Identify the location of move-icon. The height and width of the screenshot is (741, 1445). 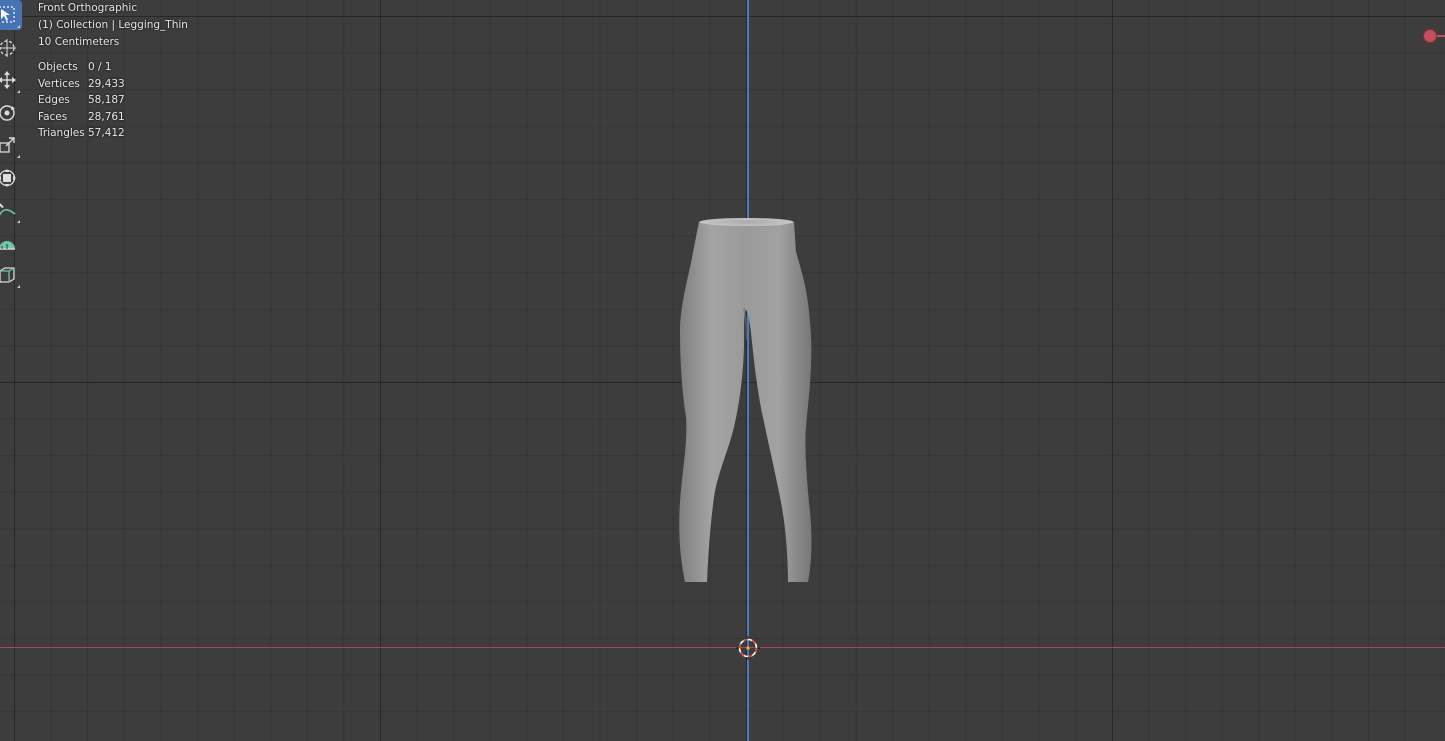
(8, 80).